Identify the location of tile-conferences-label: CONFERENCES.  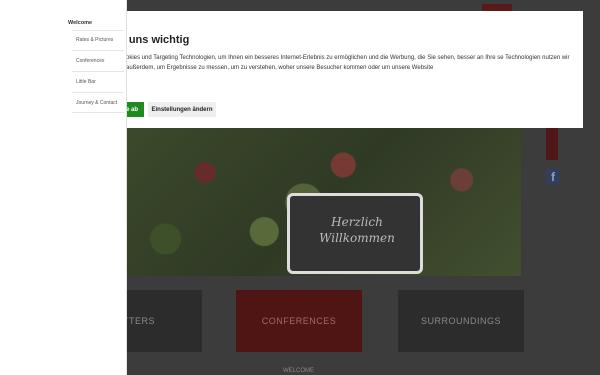
(299, 321).